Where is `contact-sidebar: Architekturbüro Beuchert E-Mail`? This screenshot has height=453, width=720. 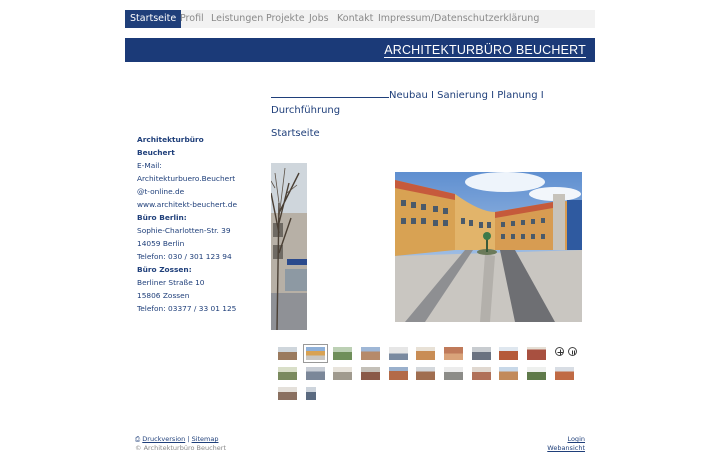 contact-sidebar: Architekturbüro Beuchert E-Mail is located at coordinates (189, 224).